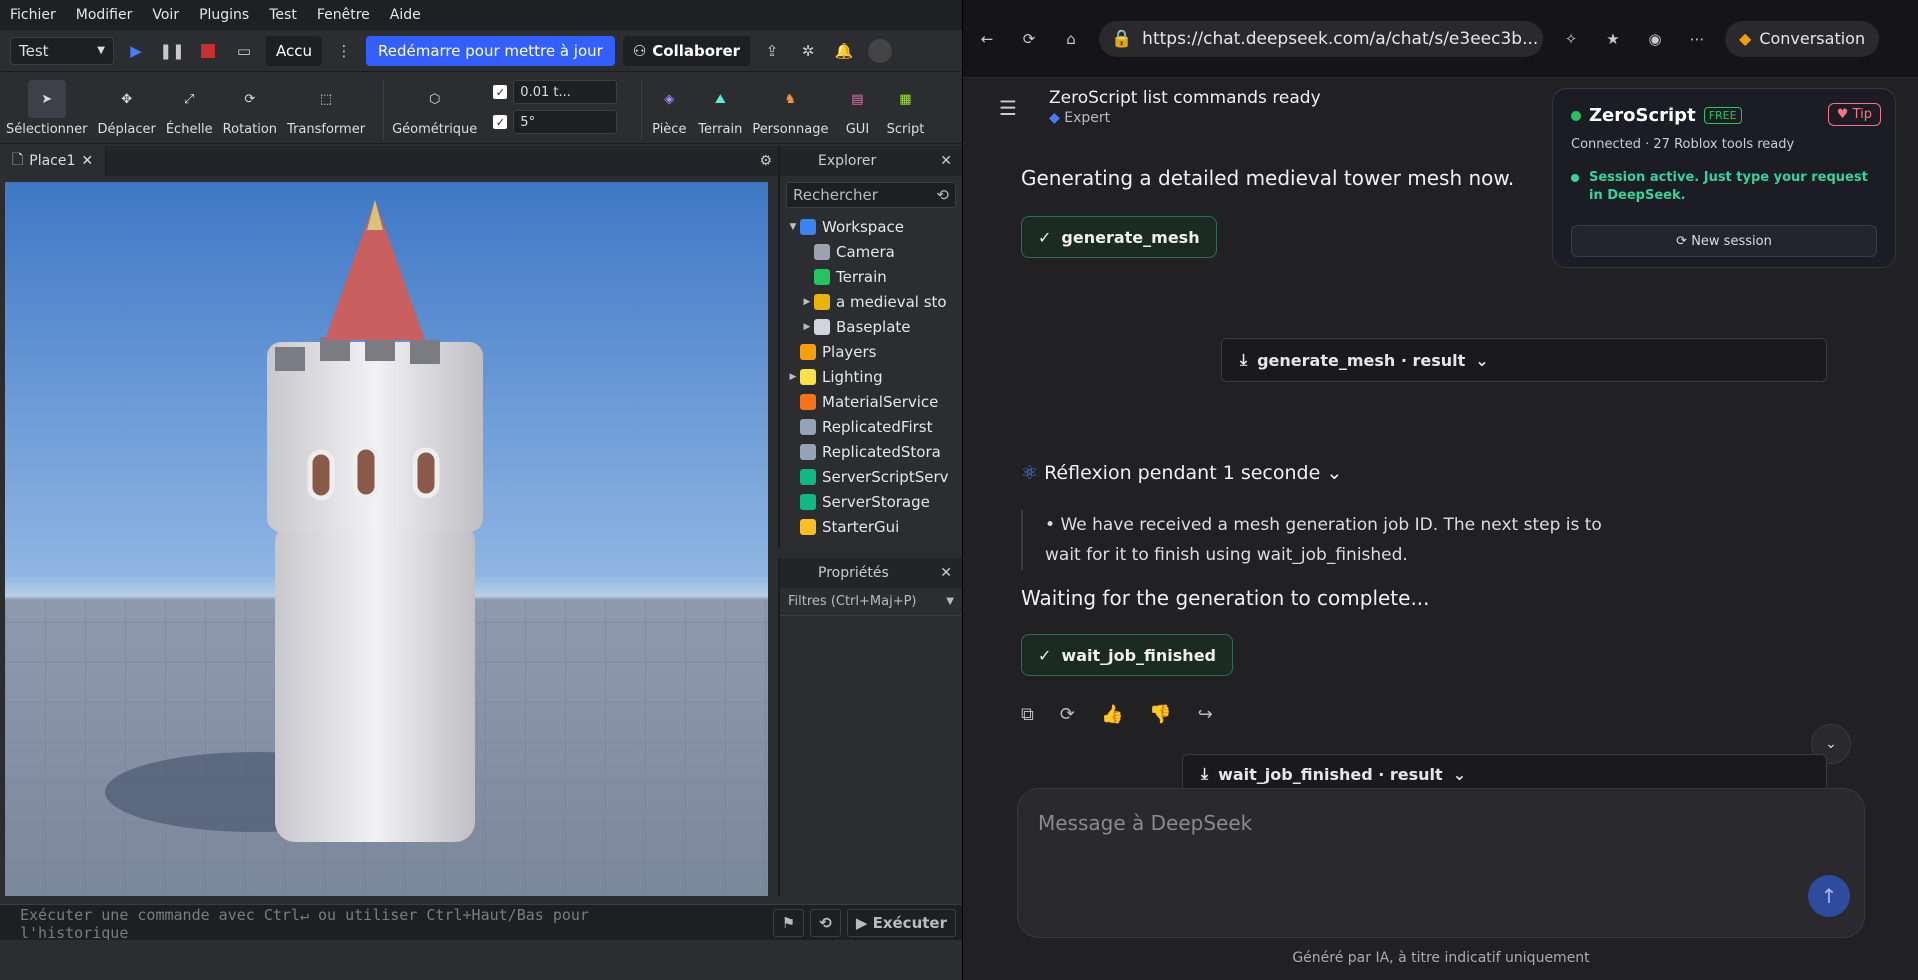  Describe the element at coordinates (871, 451) in the screenshot. I see `tree-item: ReplicatedStora` at that location.